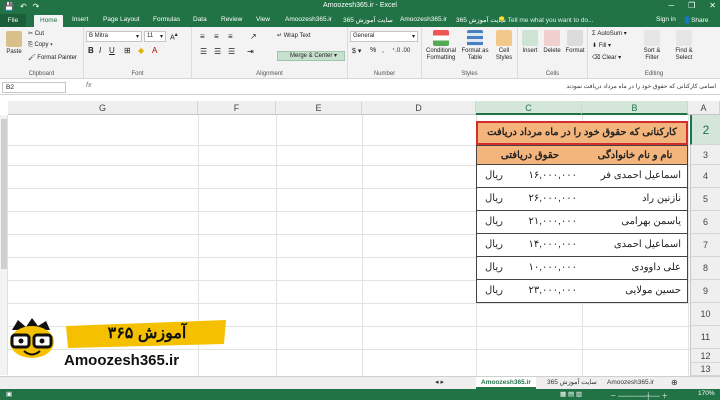  I want to click on clear-button: ⌫ Clear ▾, so click(606, 57).